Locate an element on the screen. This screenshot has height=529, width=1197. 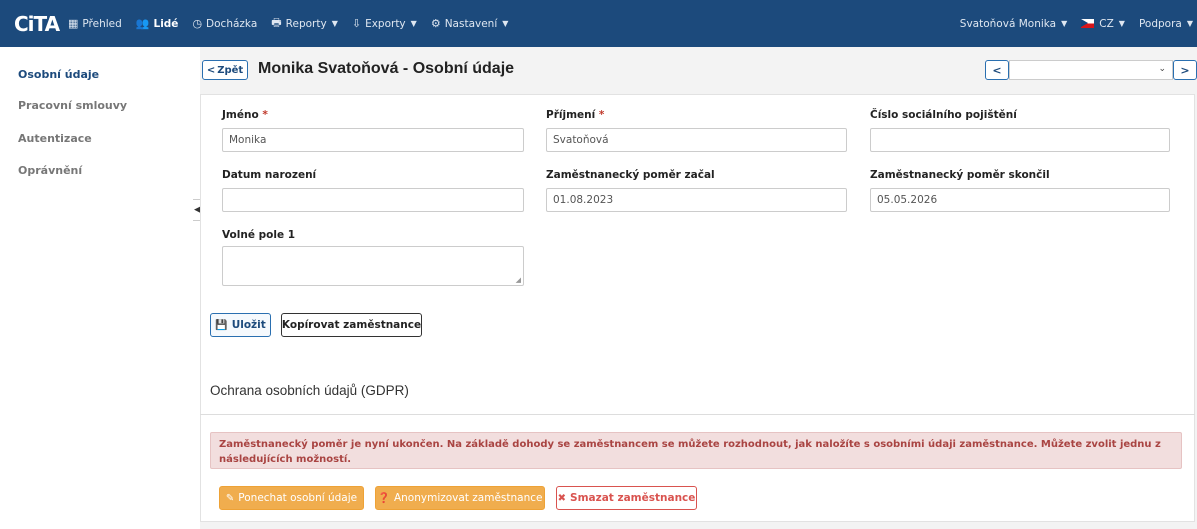
sidebar-item-opravneni: Oprávnění is located at coordinates (50, 170).